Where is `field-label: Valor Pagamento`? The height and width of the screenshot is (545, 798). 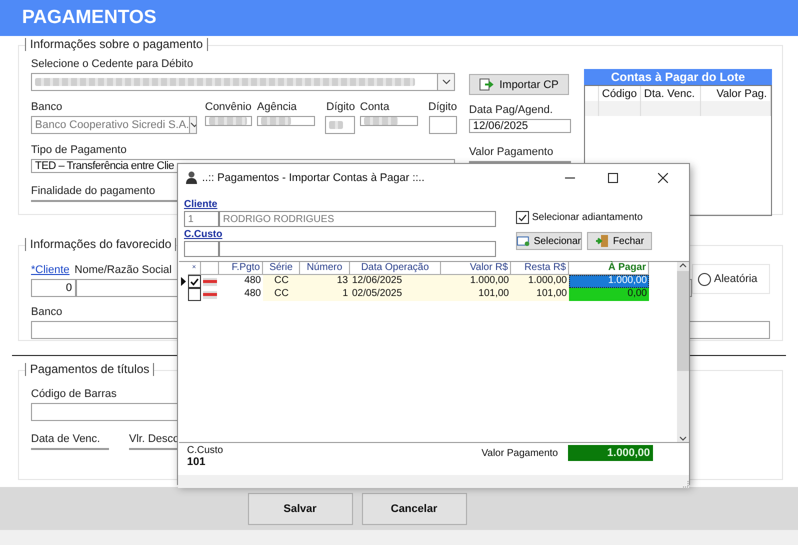 field-label: Valor Pagamento is located at coordinates (511, 153).